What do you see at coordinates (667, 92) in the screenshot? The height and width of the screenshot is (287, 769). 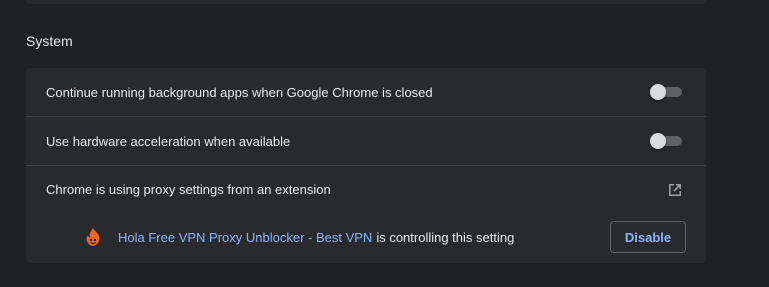 I see `background-apps-toggle` at bounding box center [667, 92].